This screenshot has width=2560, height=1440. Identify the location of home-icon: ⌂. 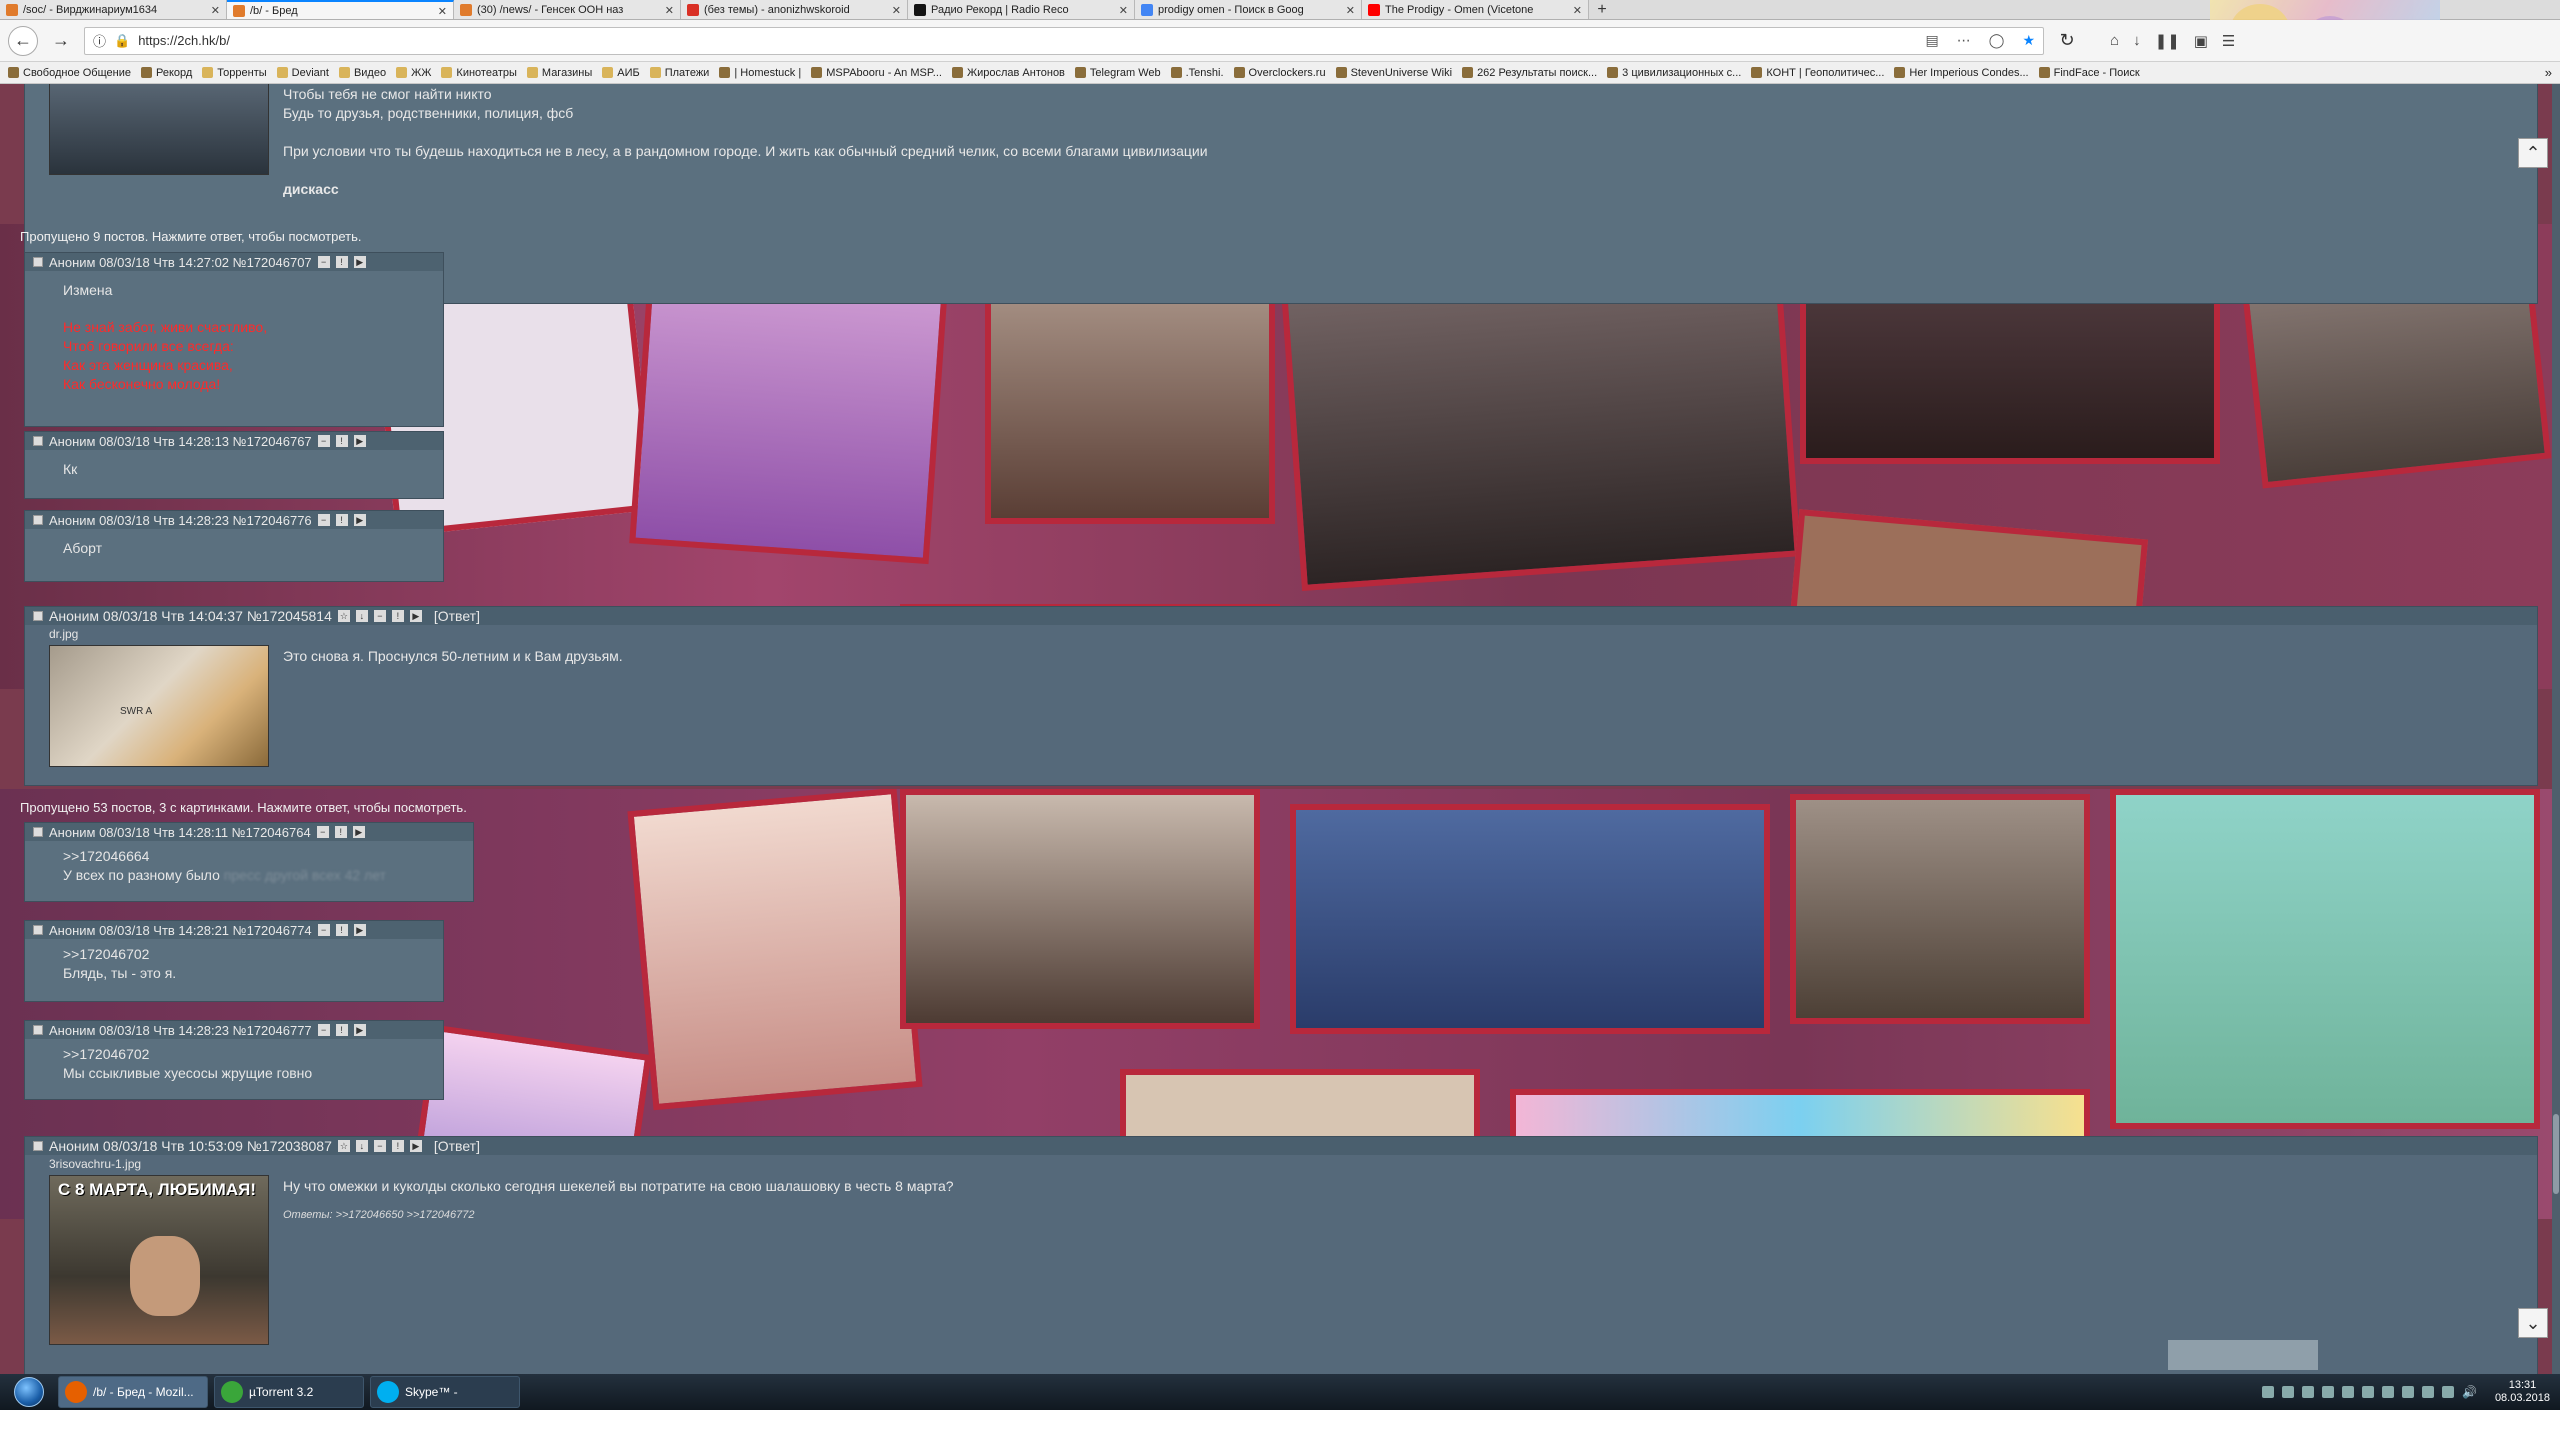
(2114, 41).